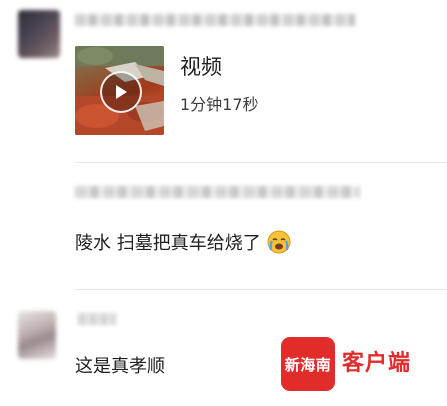 The height and width of the screenshot is (406, 447). Describe the element at coordinates (201, 67) in the screenshot. I see `video-title: 视频` at that location.